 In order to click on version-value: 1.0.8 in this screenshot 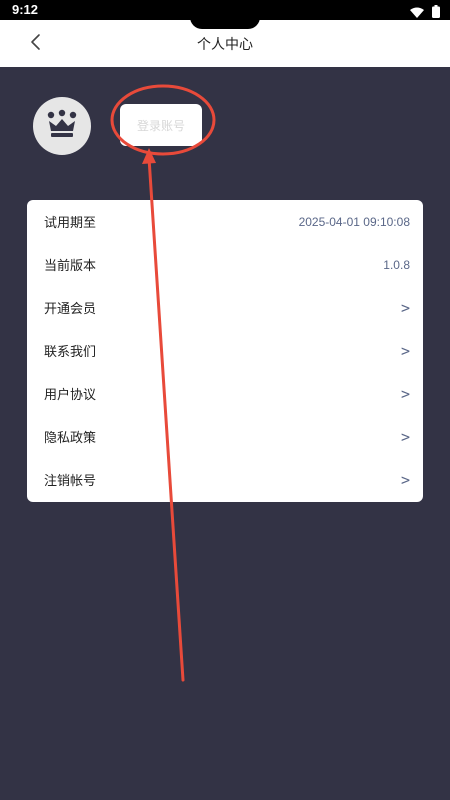, I will do `click(396, 264)`.